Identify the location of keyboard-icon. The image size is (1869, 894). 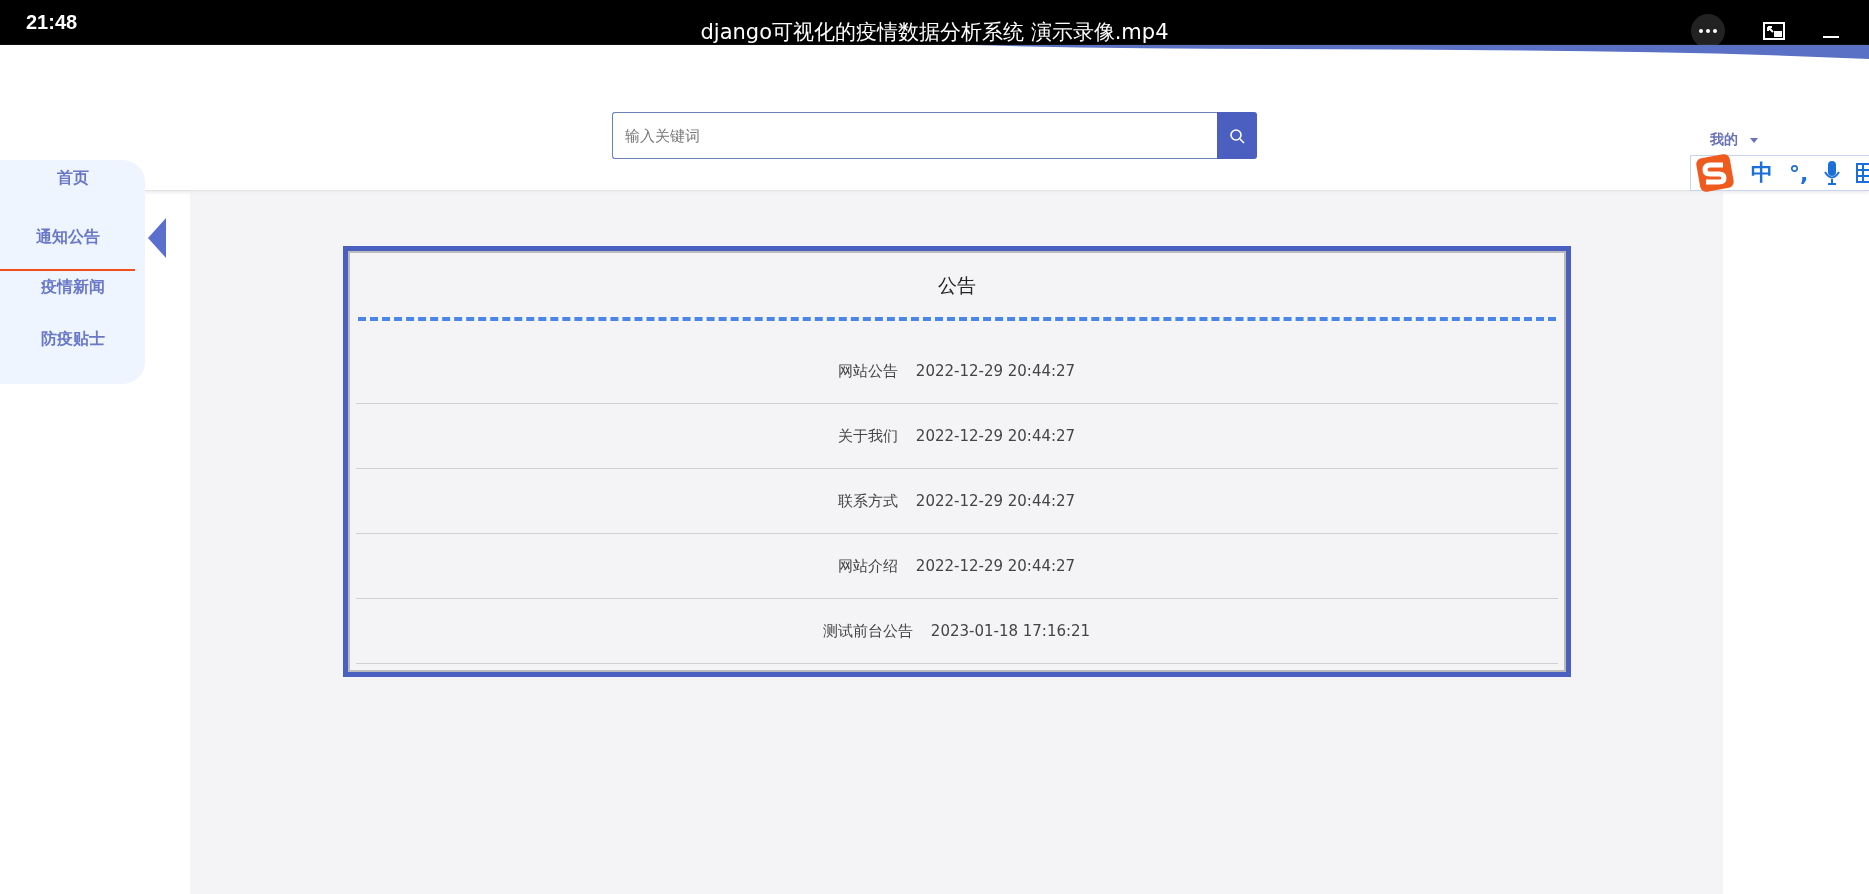
(1862, 173).